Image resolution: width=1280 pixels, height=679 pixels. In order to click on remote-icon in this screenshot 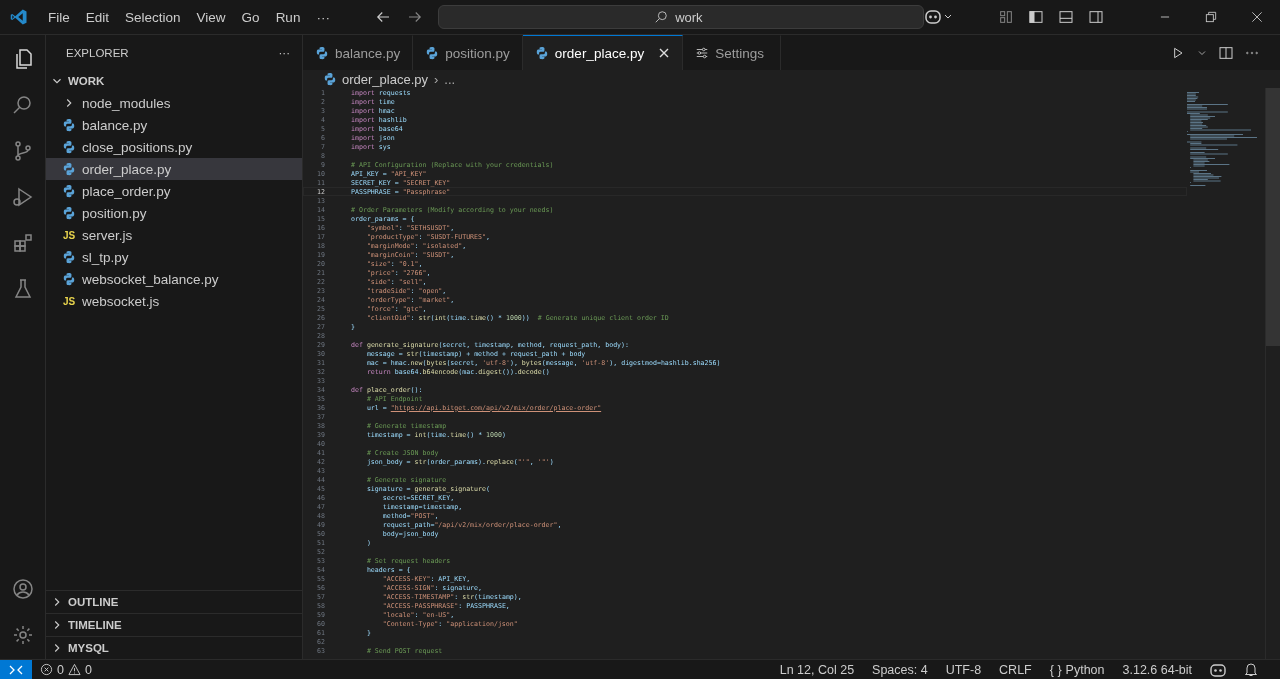, I will do `click(16, 669)`.